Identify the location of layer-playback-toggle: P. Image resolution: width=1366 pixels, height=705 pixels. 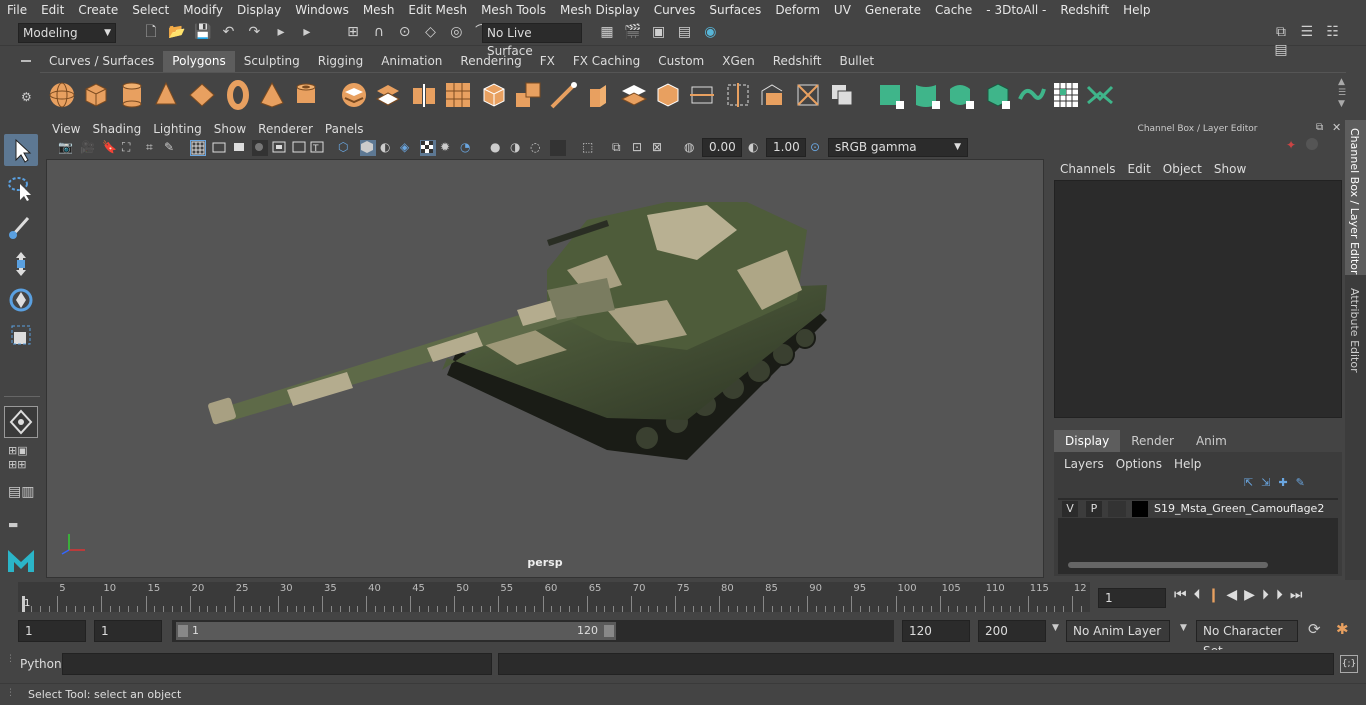
(1094, 509).